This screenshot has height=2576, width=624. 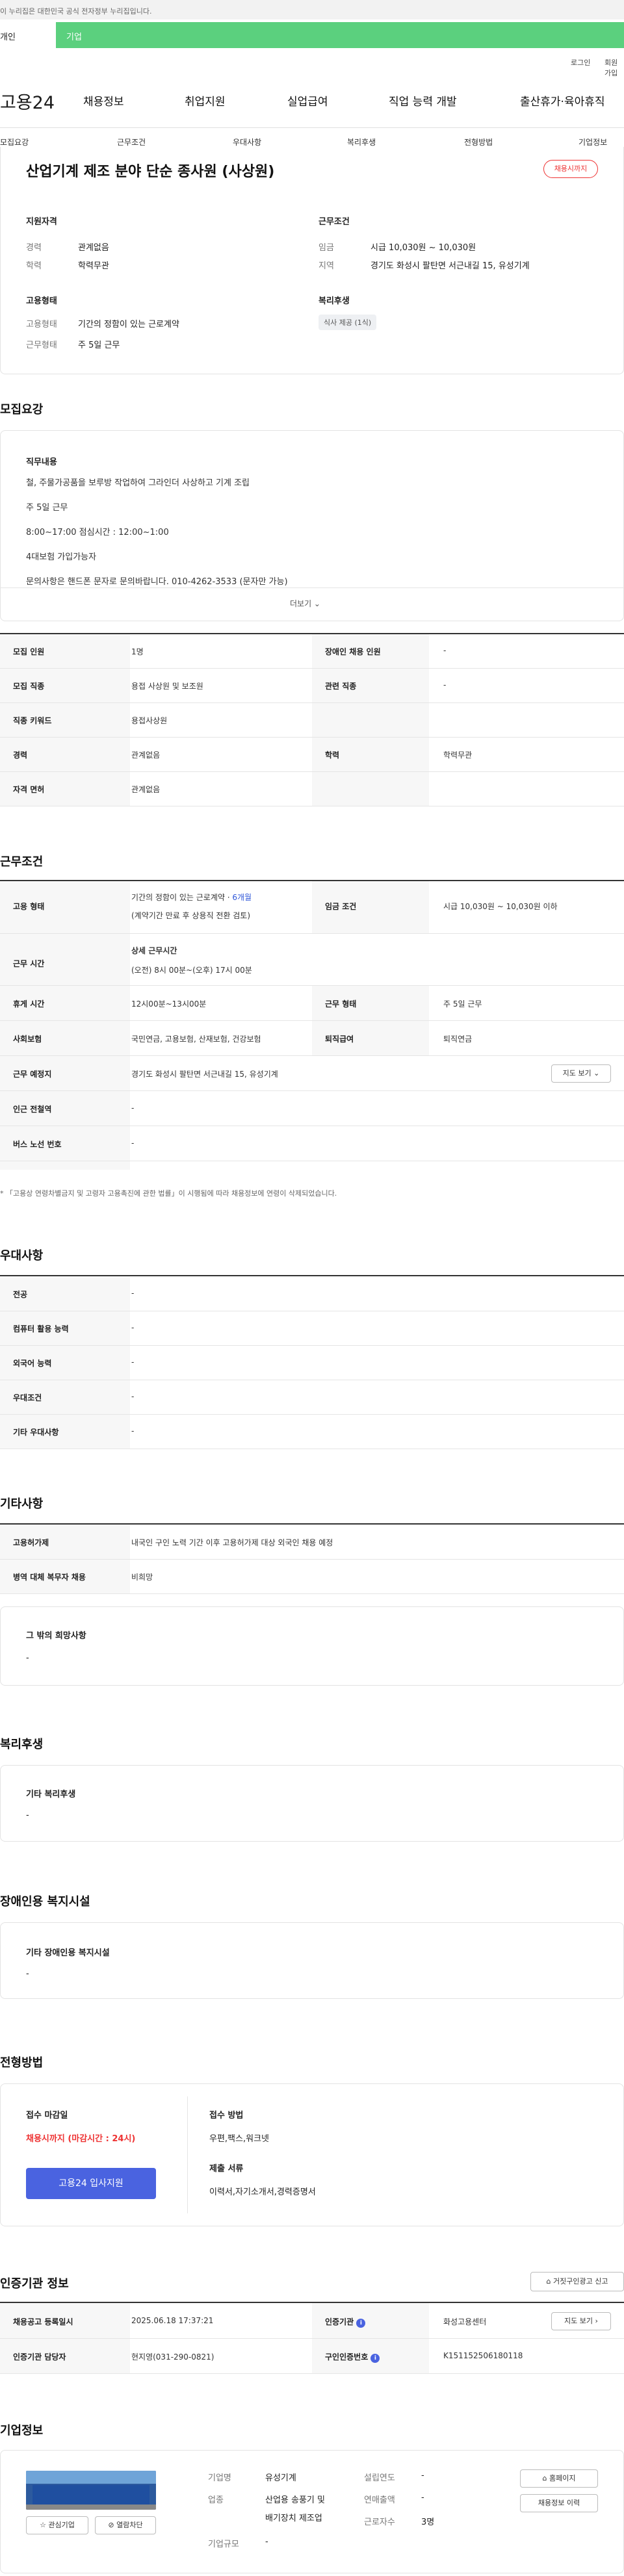 I want to click on row-key: 버스 노선 번호, so click(x=37, y=1144).